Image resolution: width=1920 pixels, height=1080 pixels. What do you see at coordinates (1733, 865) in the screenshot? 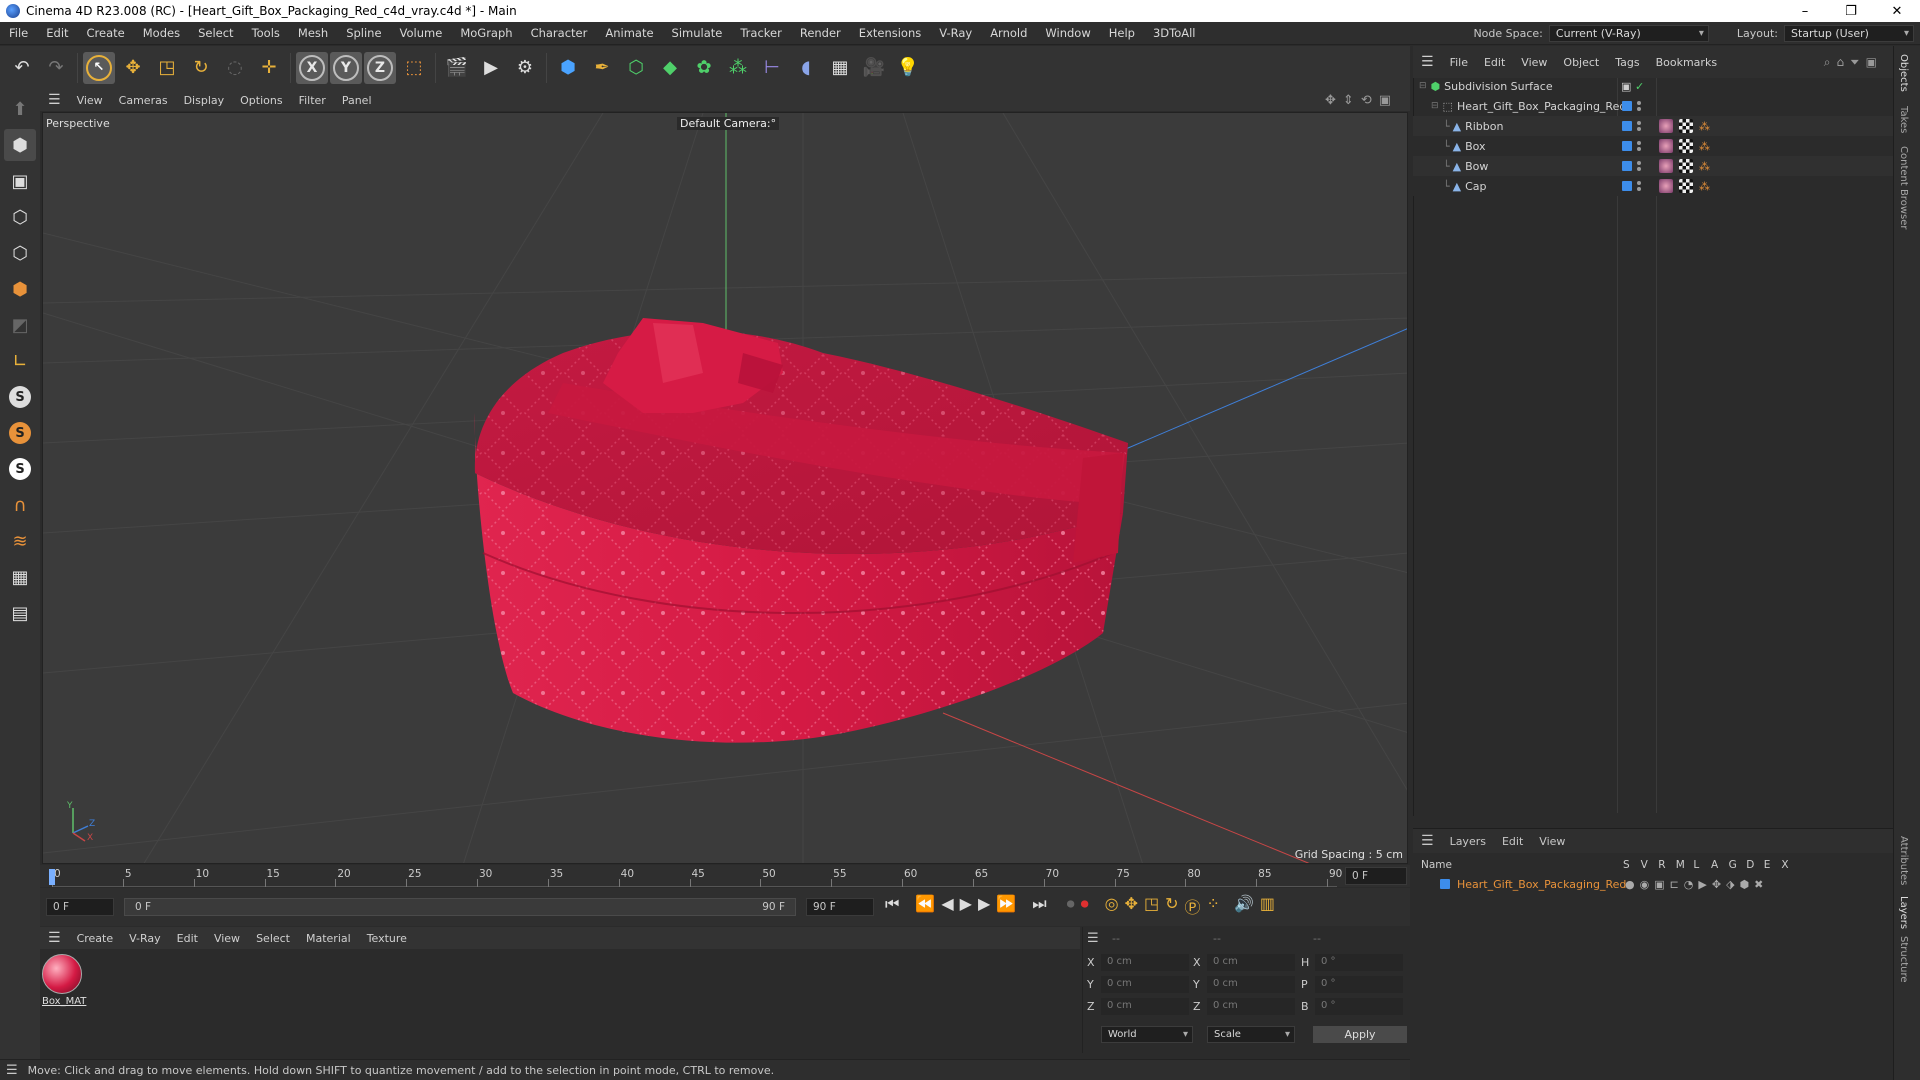
I see `layer-column-header: G` at bounding box center [1733, 865].